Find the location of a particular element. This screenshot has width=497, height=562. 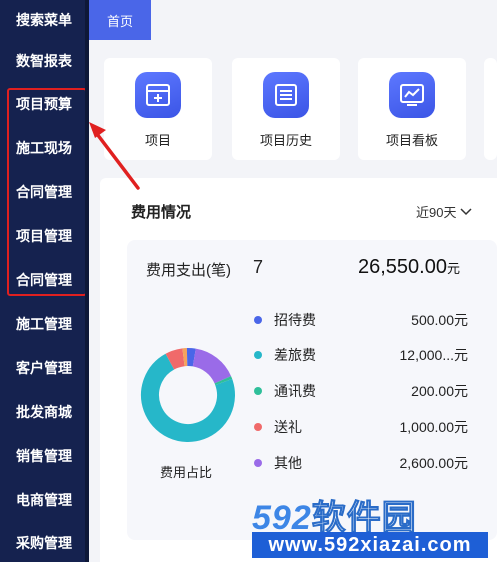

watermark-url: www.592xiazai.com is located at coordinates (370, 545).